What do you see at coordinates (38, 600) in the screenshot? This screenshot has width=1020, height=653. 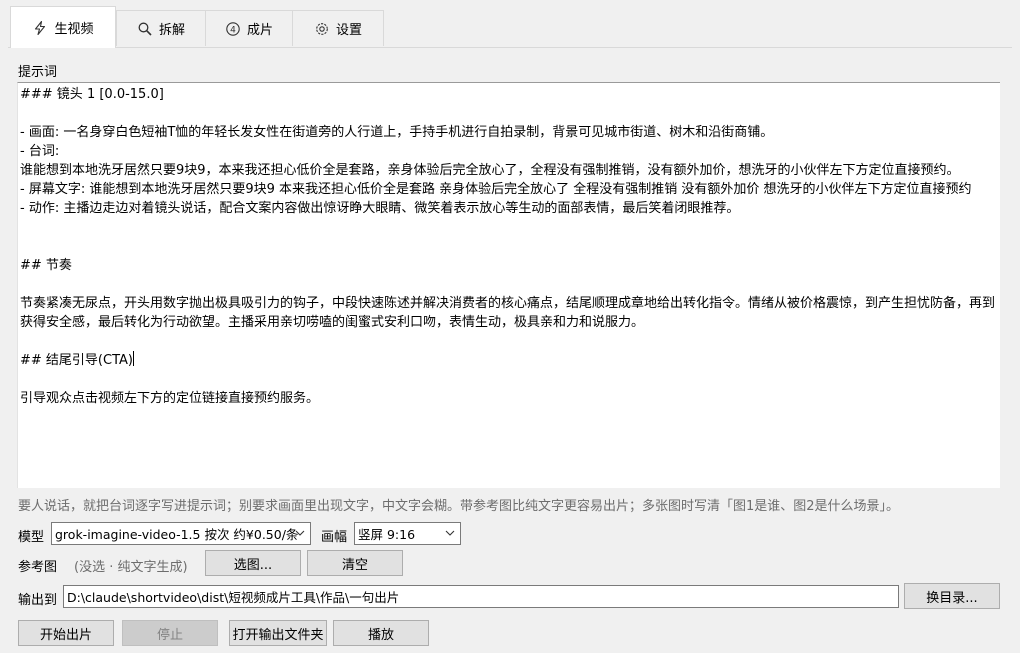 I see `output-label: 输出到` at bounding box center [38, 600].